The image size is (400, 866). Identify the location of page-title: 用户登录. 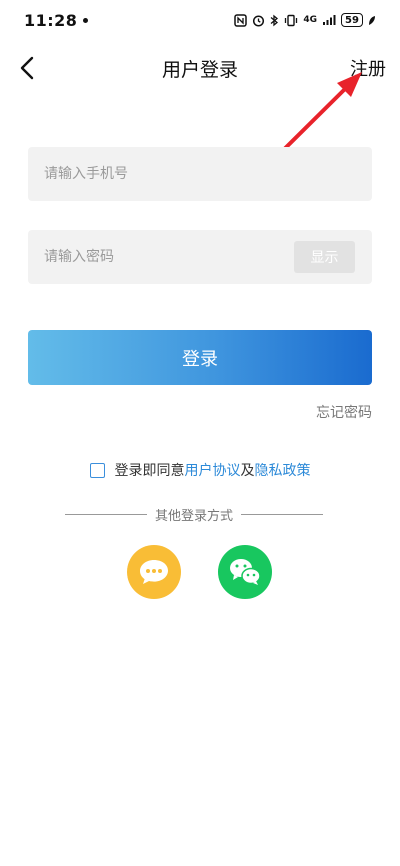
(199, 70).